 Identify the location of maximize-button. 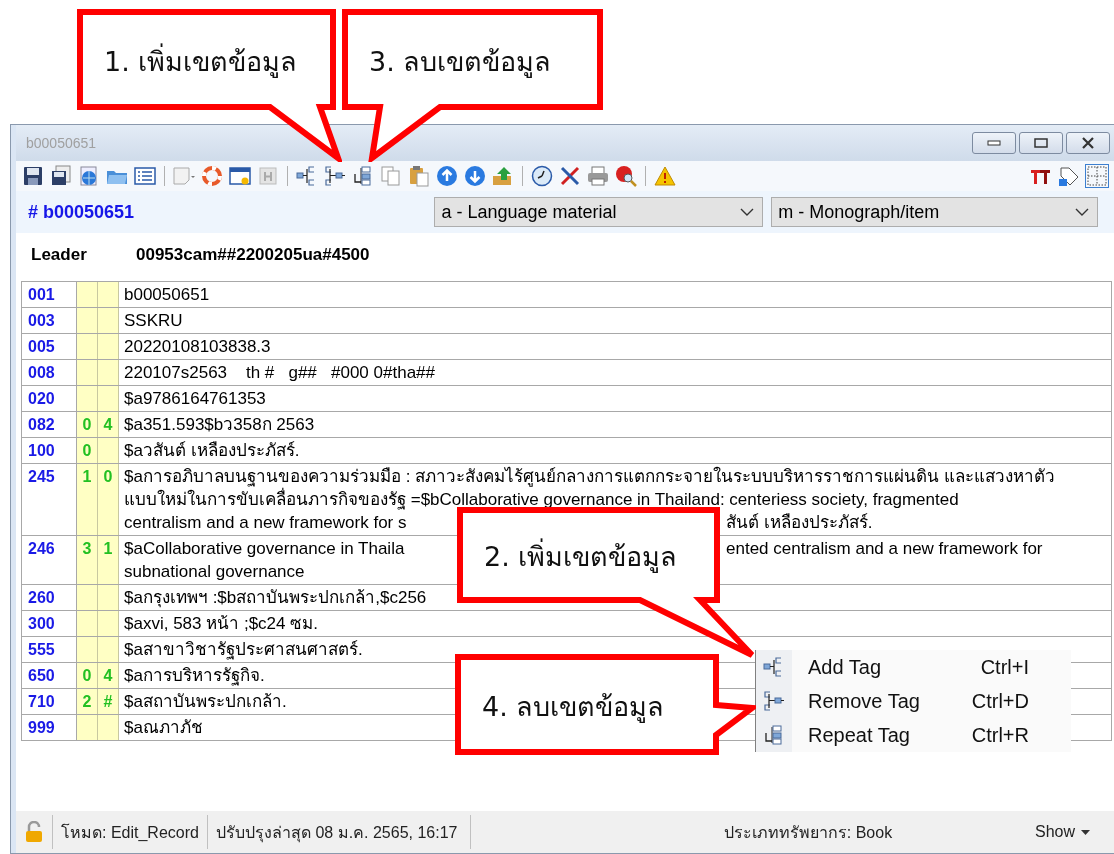
(1041, 143).